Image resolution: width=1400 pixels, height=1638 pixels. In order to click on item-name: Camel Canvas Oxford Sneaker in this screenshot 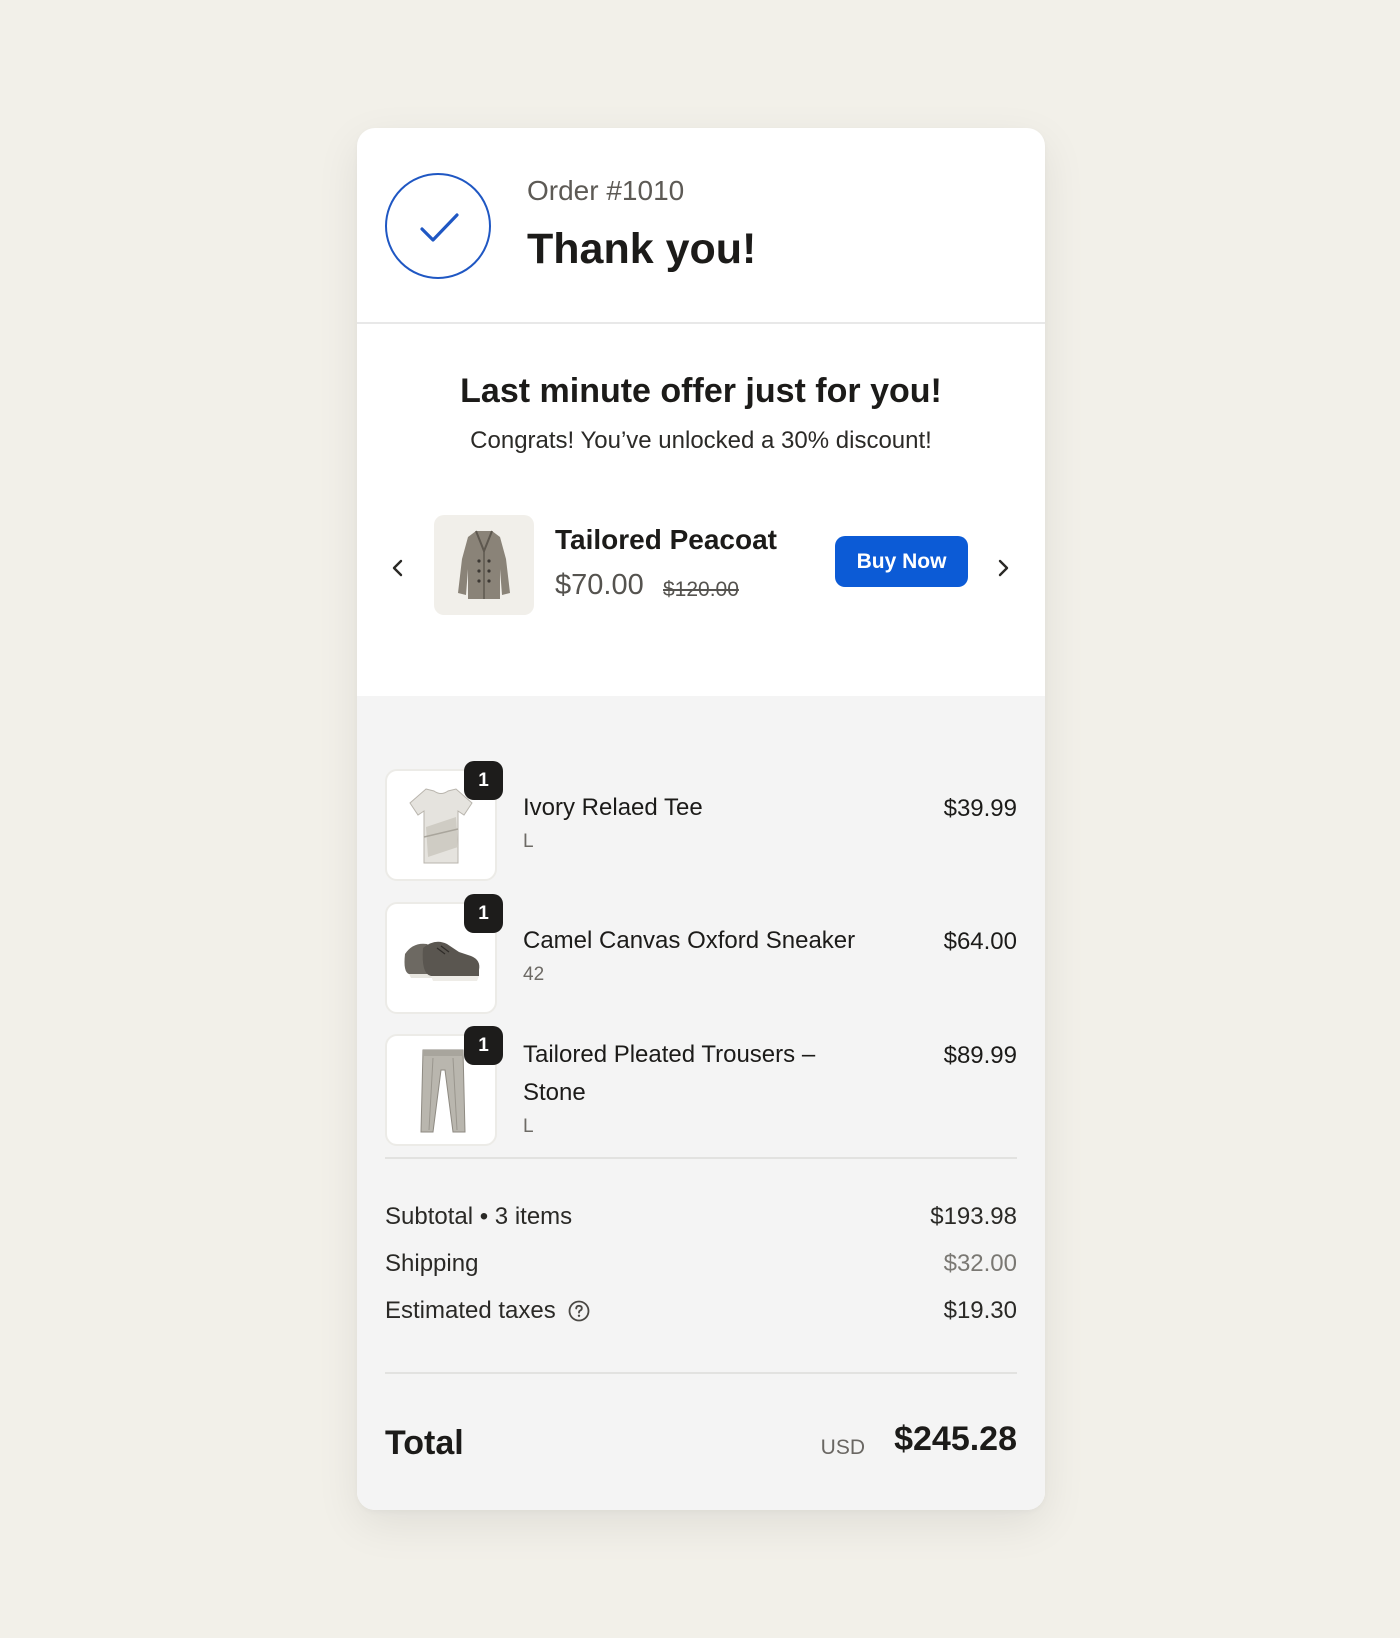, I will do `click(689, 940)`.